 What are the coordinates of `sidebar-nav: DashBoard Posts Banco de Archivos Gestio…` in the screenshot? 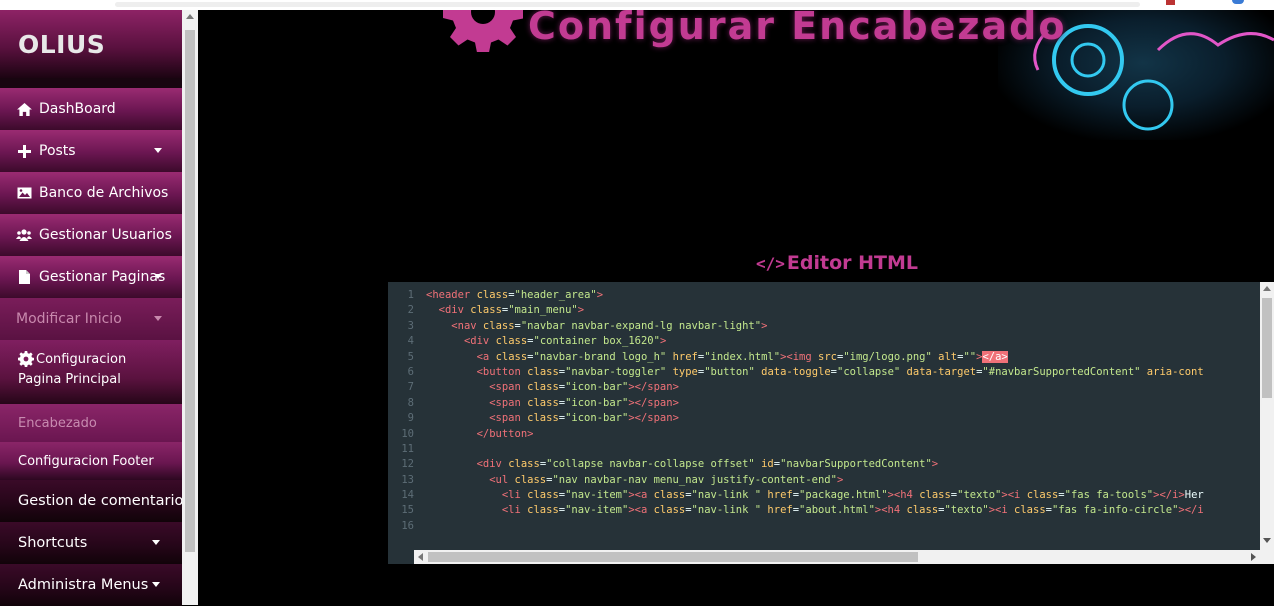 It's located at (95, 347).